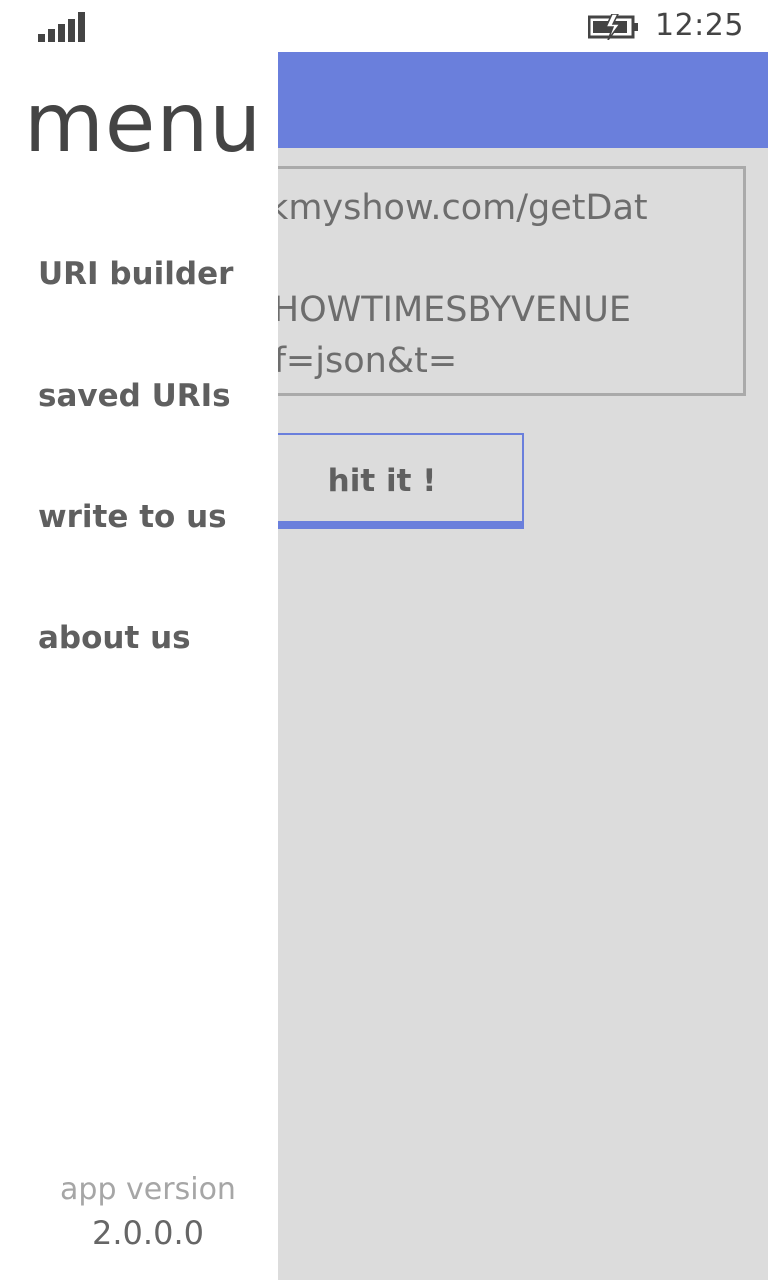  Describe the element at coordinates (384, 26) in the screenshot. I see `status-bar: 12:25` at that location.